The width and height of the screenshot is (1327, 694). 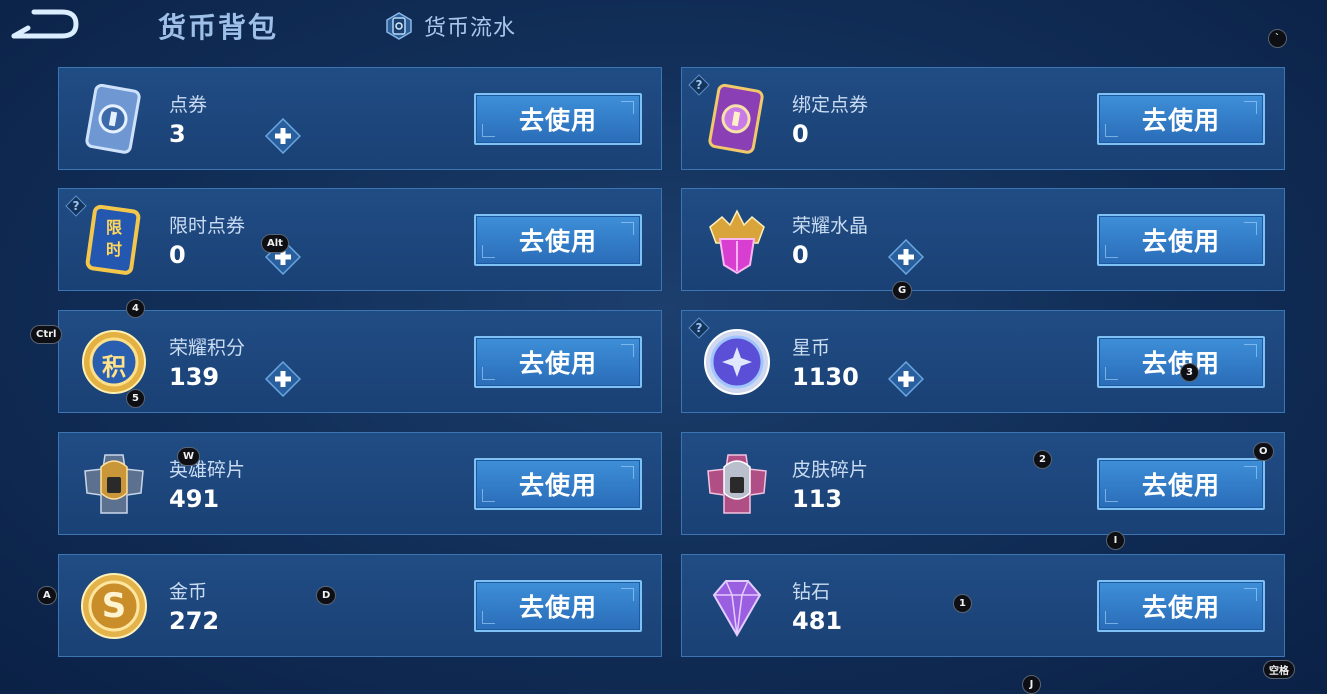 I want to click on limited-coupon-icon-text: 限时, so click(x=113, y=238).